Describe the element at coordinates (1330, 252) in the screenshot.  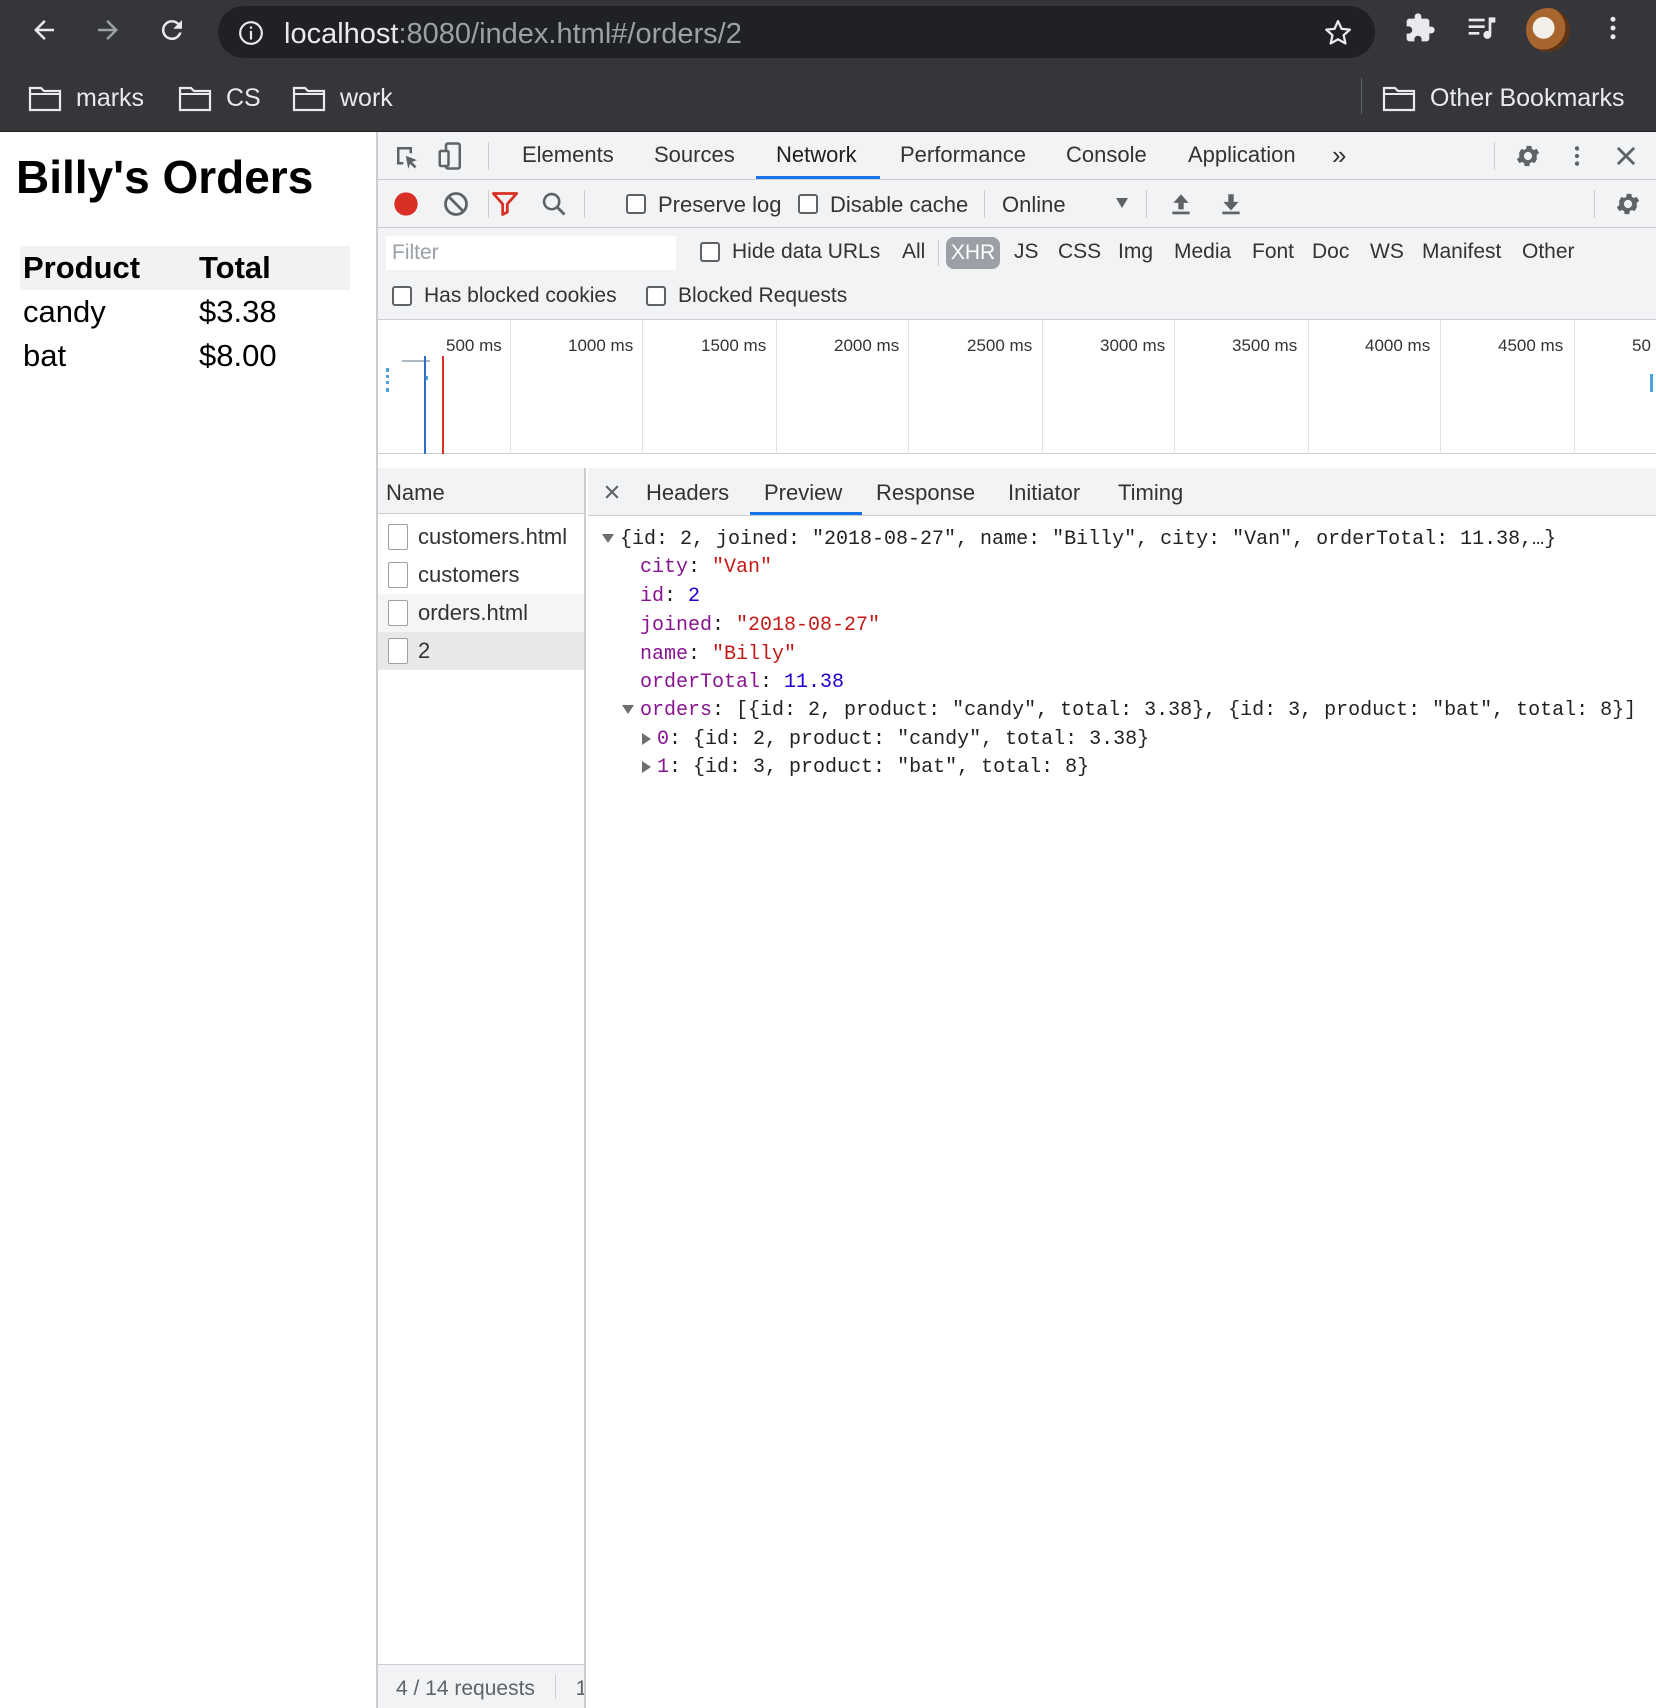
I see `type-filter-doc: Doc` at that location.